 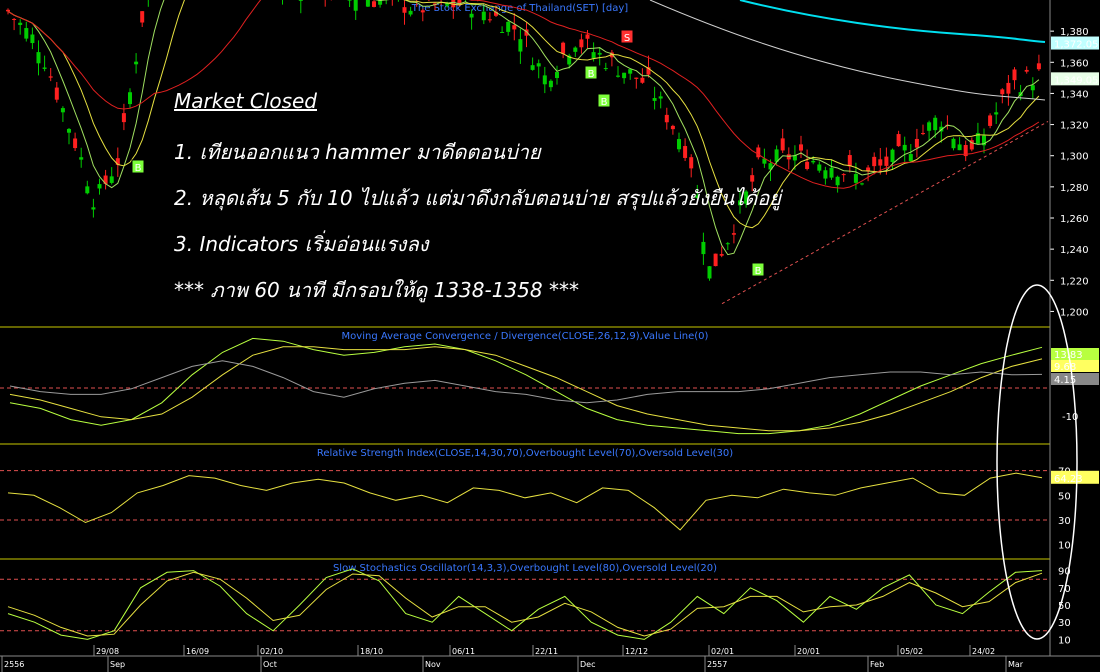 What do you see at coordinates (717, 664) in the screenshot?
I see `x-axis-month-label: 2557` at bounding box center [717, 664].